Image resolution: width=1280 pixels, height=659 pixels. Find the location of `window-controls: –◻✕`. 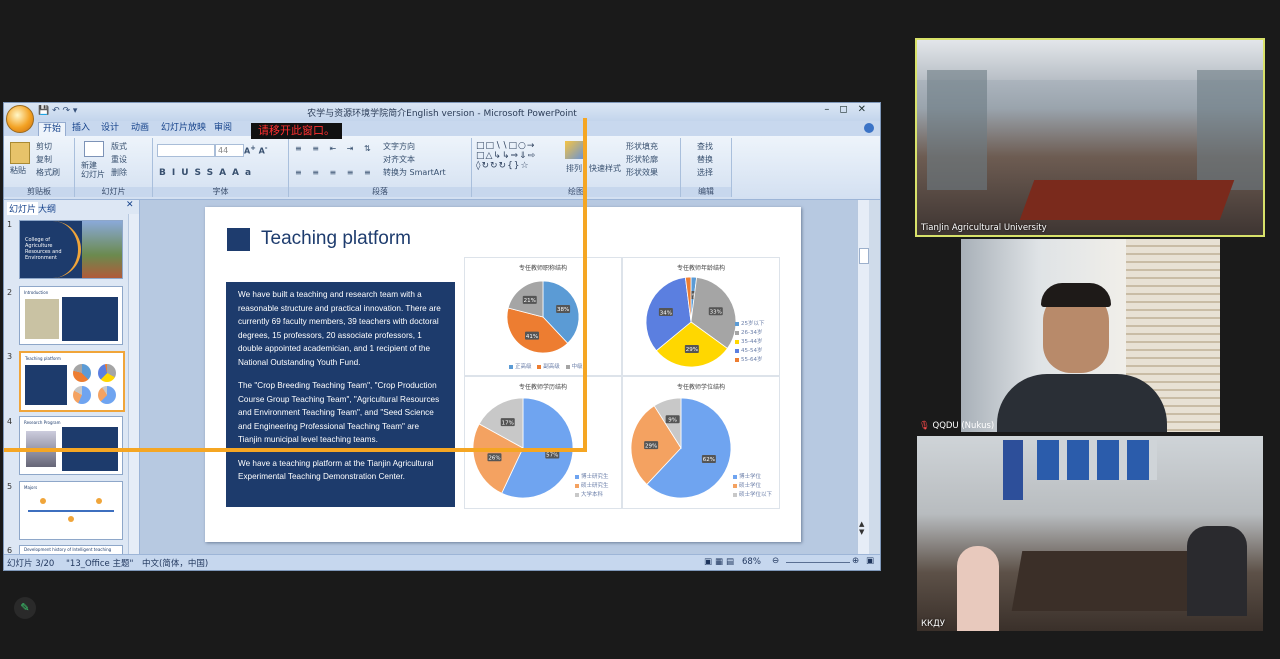

window-controls: –◻✕ is located at coordinates (850, 109).